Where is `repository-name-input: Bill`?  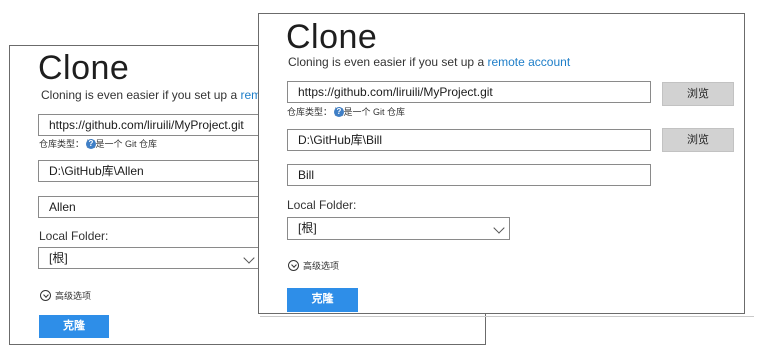
repository-name-input: Bill is located at coordinates (469, 175).